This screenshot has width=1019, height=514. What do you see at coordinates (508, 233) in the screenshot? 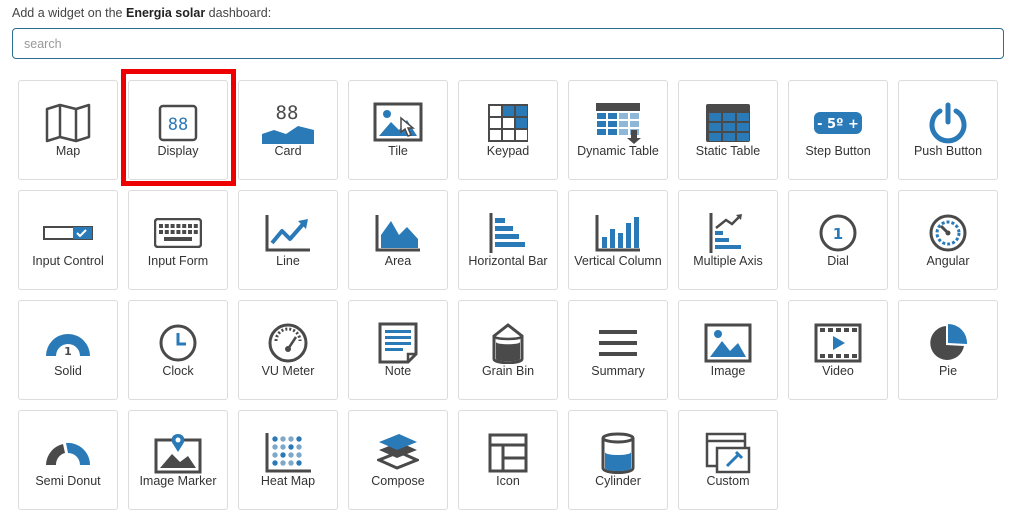
I see `horizontal-bar-icon` at bounding box center [508, 233].